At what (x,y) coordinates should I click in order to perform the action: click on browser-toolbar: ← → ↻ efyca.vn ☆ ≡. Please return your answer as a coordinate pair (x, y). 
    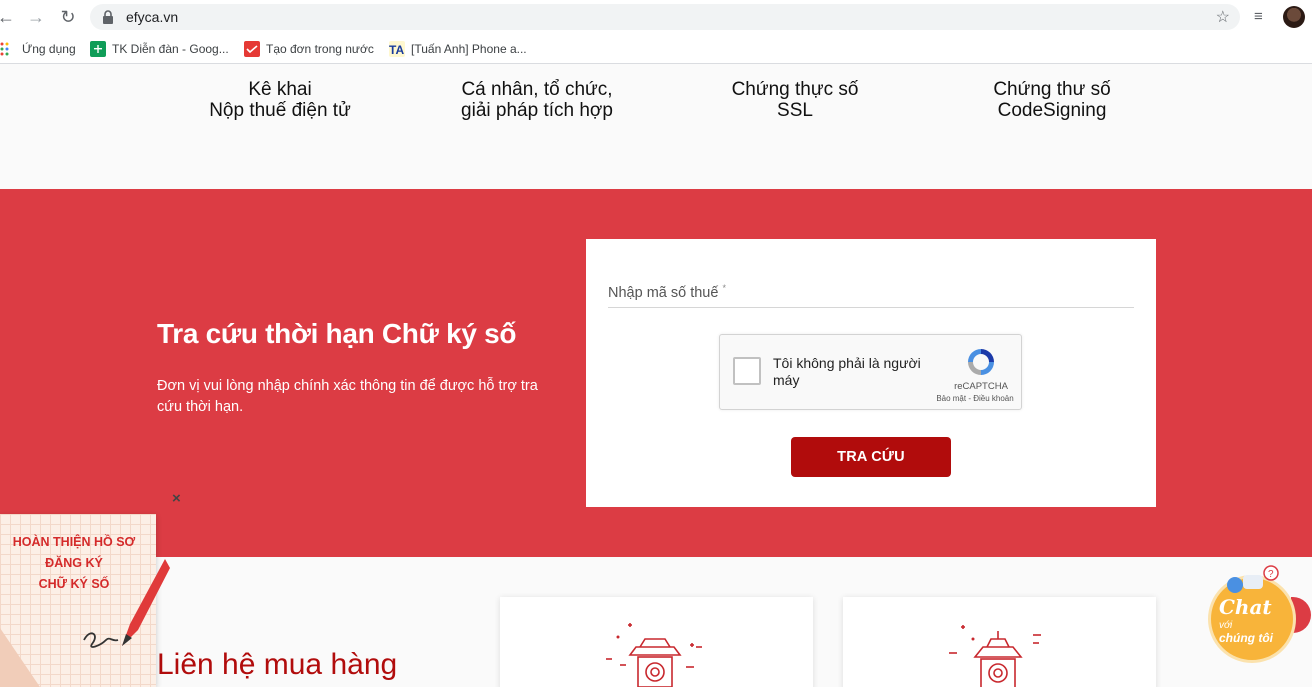
    Looking at the image, I should click on (656, 17).